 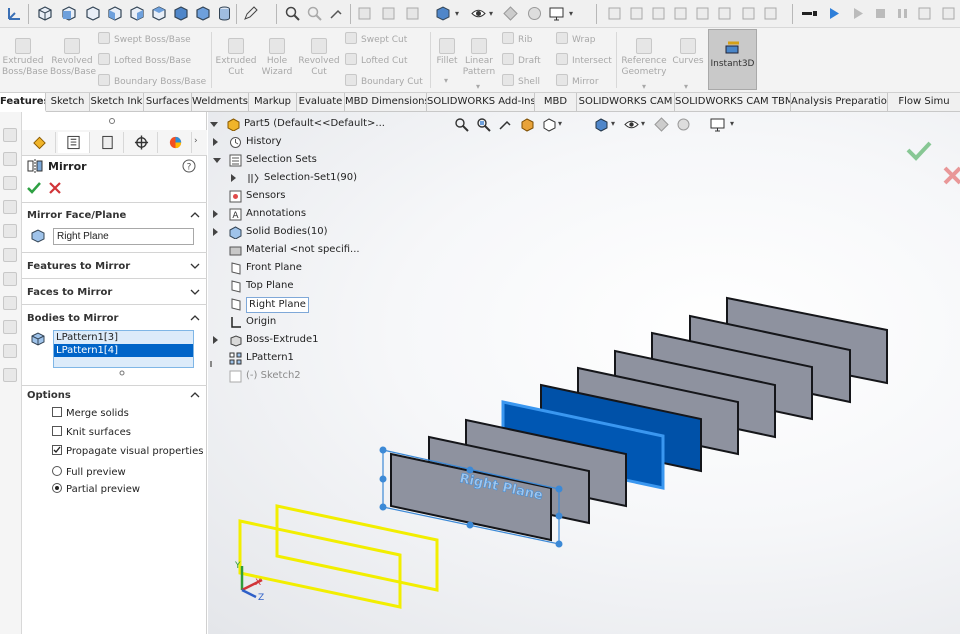 I want to click on swept-boss-button: Swept Boss/Base, so click(x=144, y=39).